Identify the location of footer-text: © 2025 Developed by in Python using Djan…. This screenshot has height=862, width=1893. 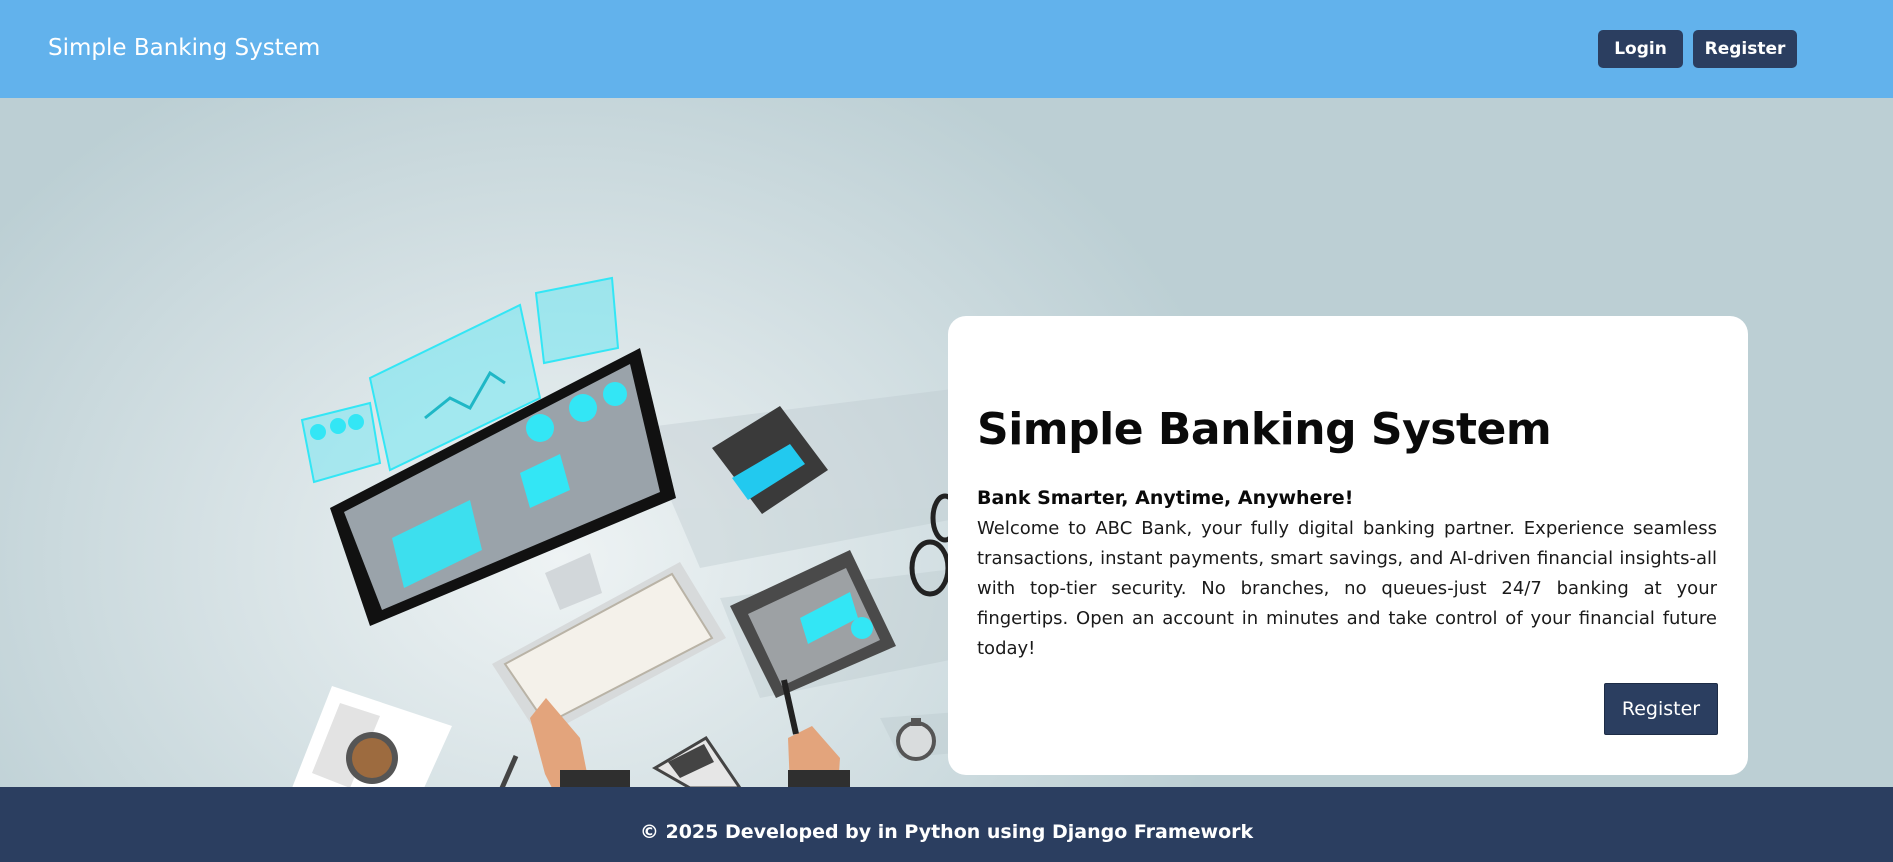
(946, 832).